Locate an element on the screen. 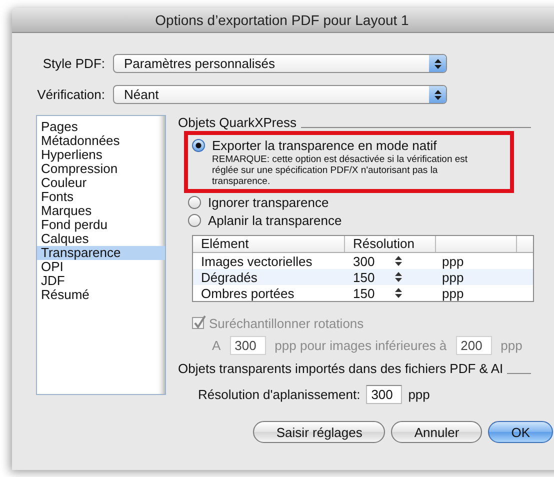 This screenshot has width=554, height=477. sidebar-item: Calques is located at coordinates (101, 239).